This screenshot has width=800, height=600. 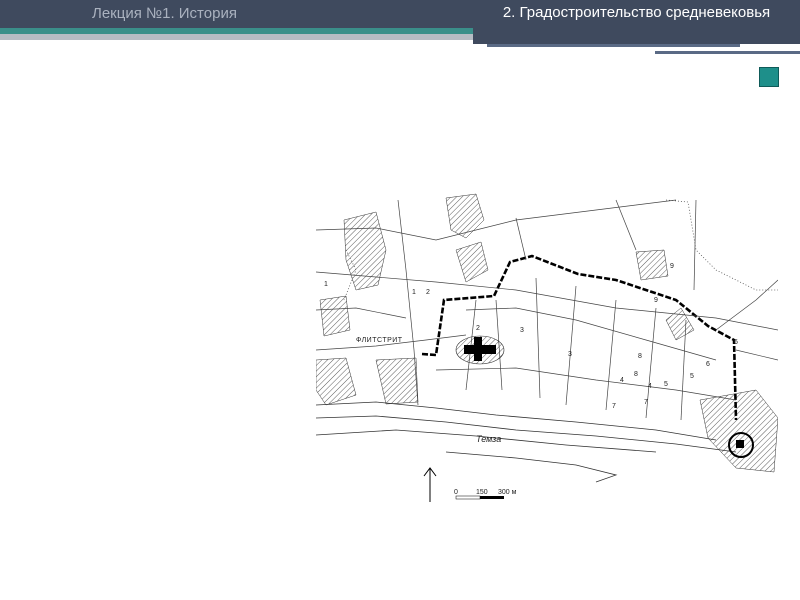 I want to click on dotted-boundaries, so click(x=560, y=250).